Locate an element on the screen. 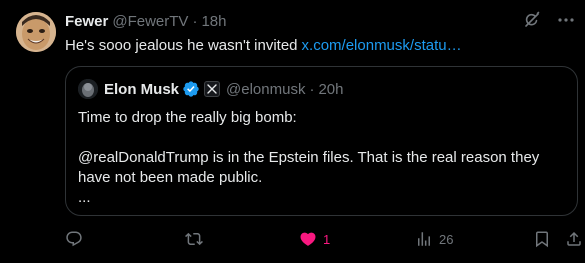 The width and height of the screenshot is (585, 263). retweet-icon is located at coordinates (194, 239).